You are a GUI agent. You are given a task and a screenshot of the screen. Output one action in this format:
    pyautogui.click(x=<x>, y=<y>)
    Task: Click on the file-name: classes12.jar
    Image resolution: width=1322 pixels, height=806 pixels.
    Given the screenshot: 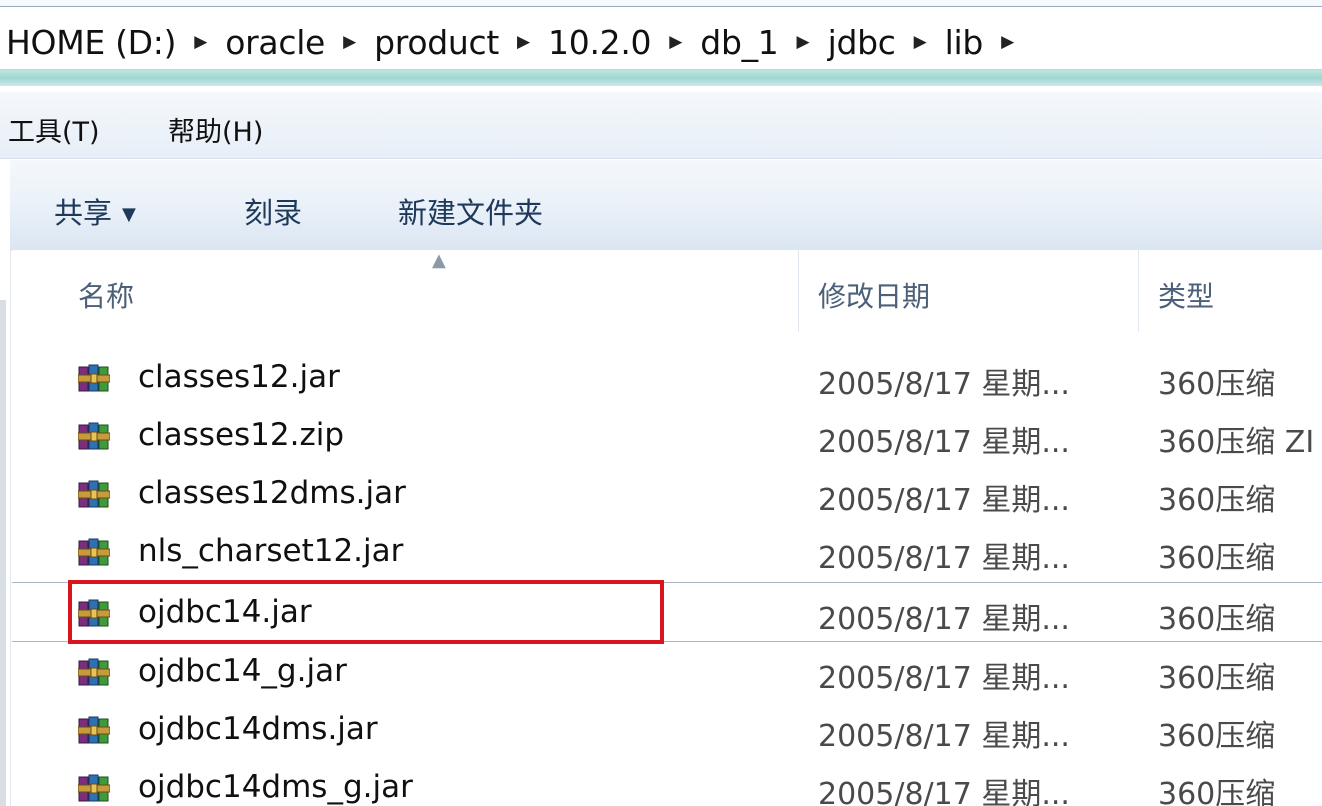 What is the action you would take?
    pyautogui.click(x=239, y=377)
    